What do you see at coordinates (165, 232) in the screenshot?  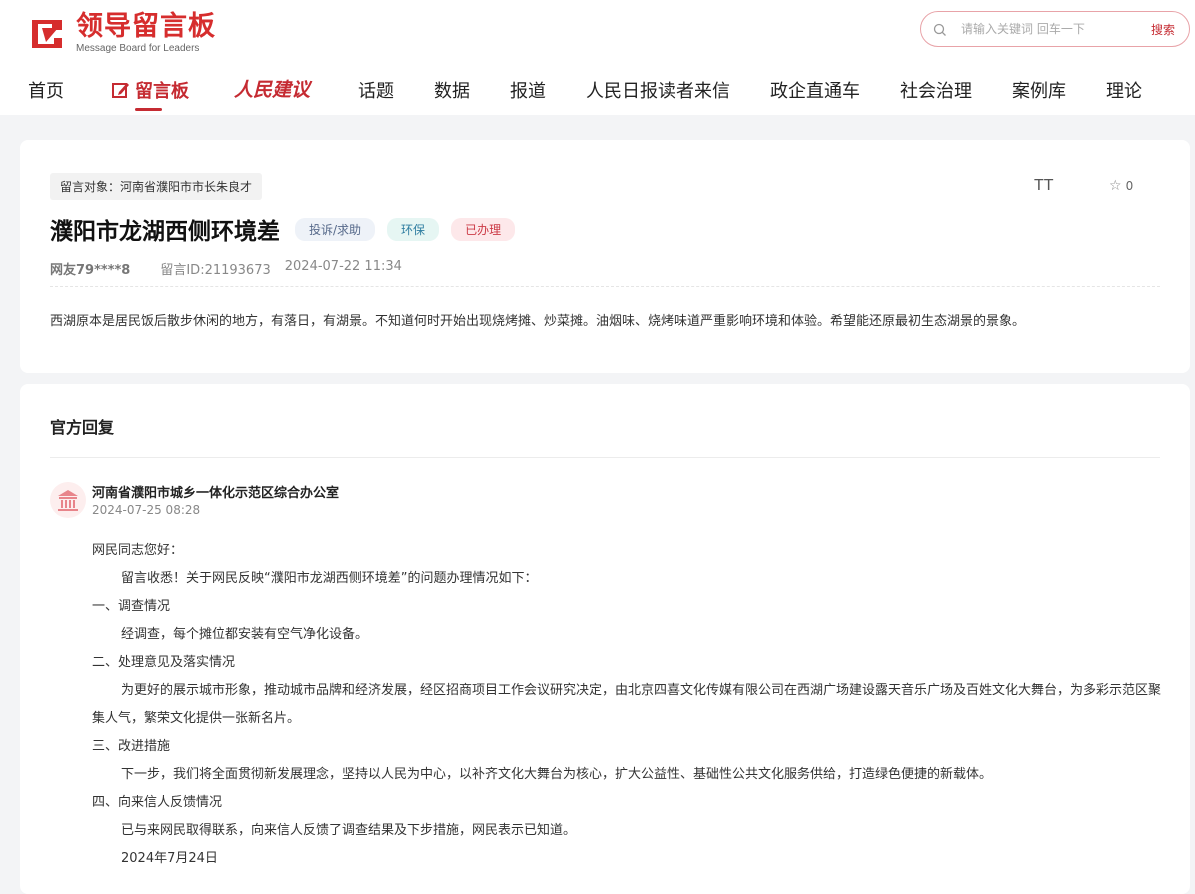 I see `message-title: 濮阳市龙湖西侧环境差` at bounding box center [165, 232].